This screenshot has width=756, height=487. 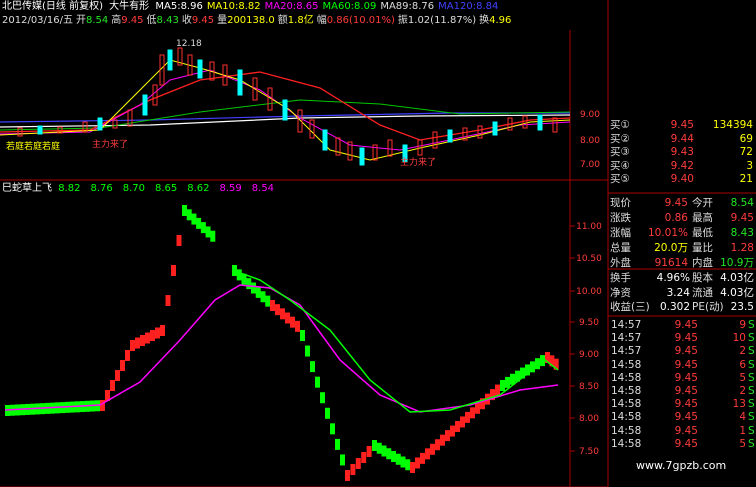 What do you see at coordinates (682, 125) in the screenshot?
I see `orderbook-price: 9.45` at bounding box center [682, 125].